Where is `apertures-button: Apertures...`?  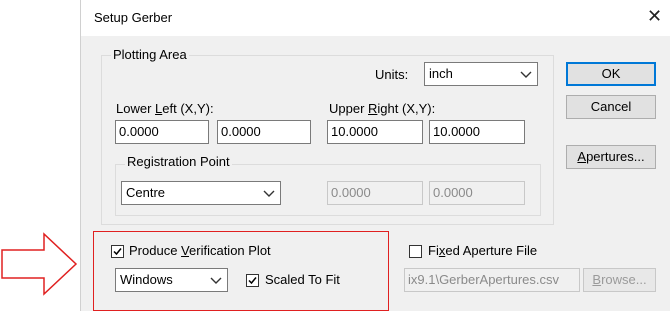
apertures-button: Apertures... is located at coordinates (611, 157).